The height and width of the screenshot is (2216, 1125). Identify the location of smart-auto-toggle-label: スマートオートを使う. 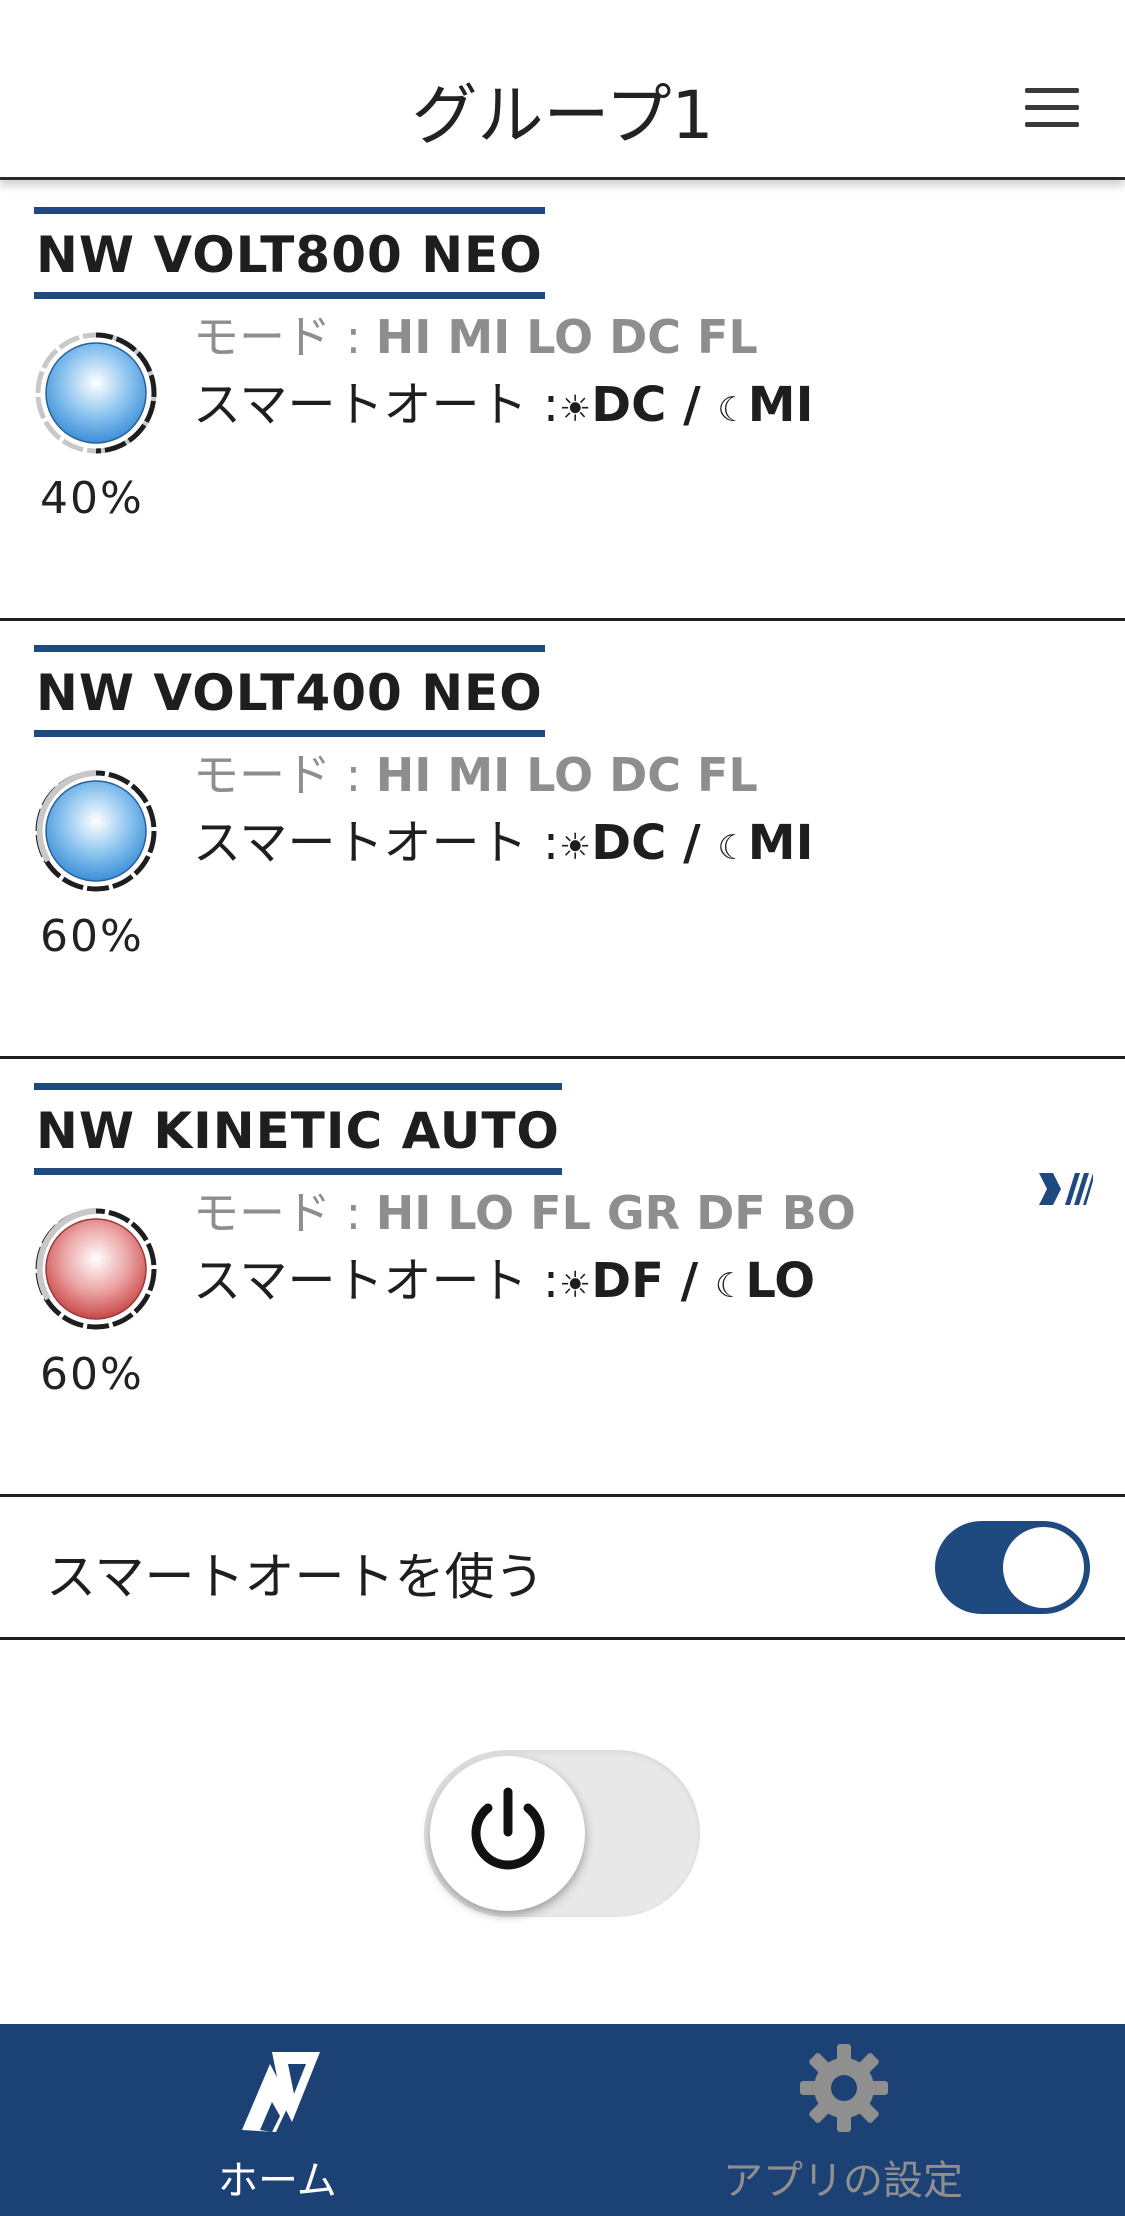
(295, 1577).